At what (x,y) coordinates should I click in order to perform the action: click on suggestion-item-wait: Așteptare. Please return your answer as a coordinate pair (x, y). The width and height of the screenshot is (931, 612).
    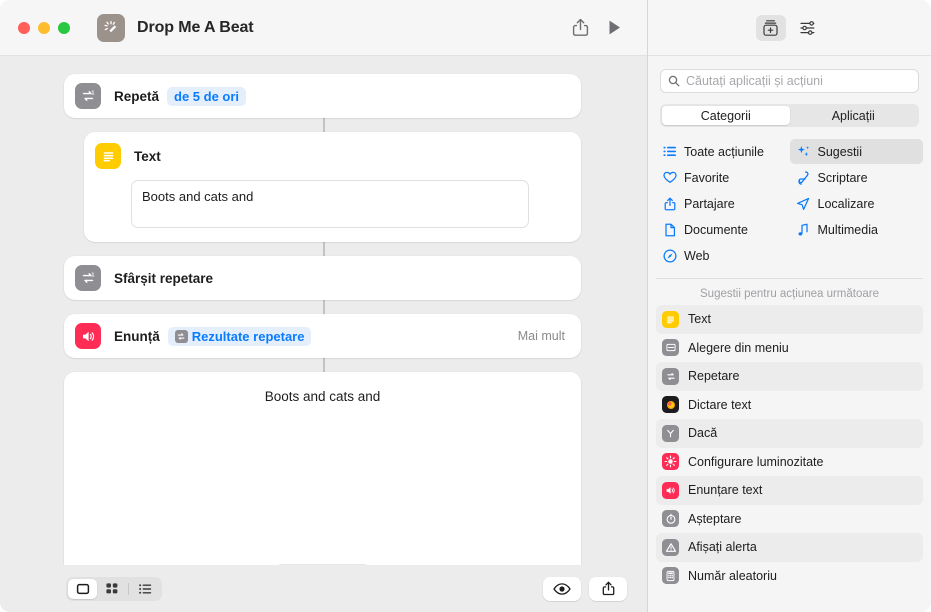
    Looking at the image, I should click on (789, 519).